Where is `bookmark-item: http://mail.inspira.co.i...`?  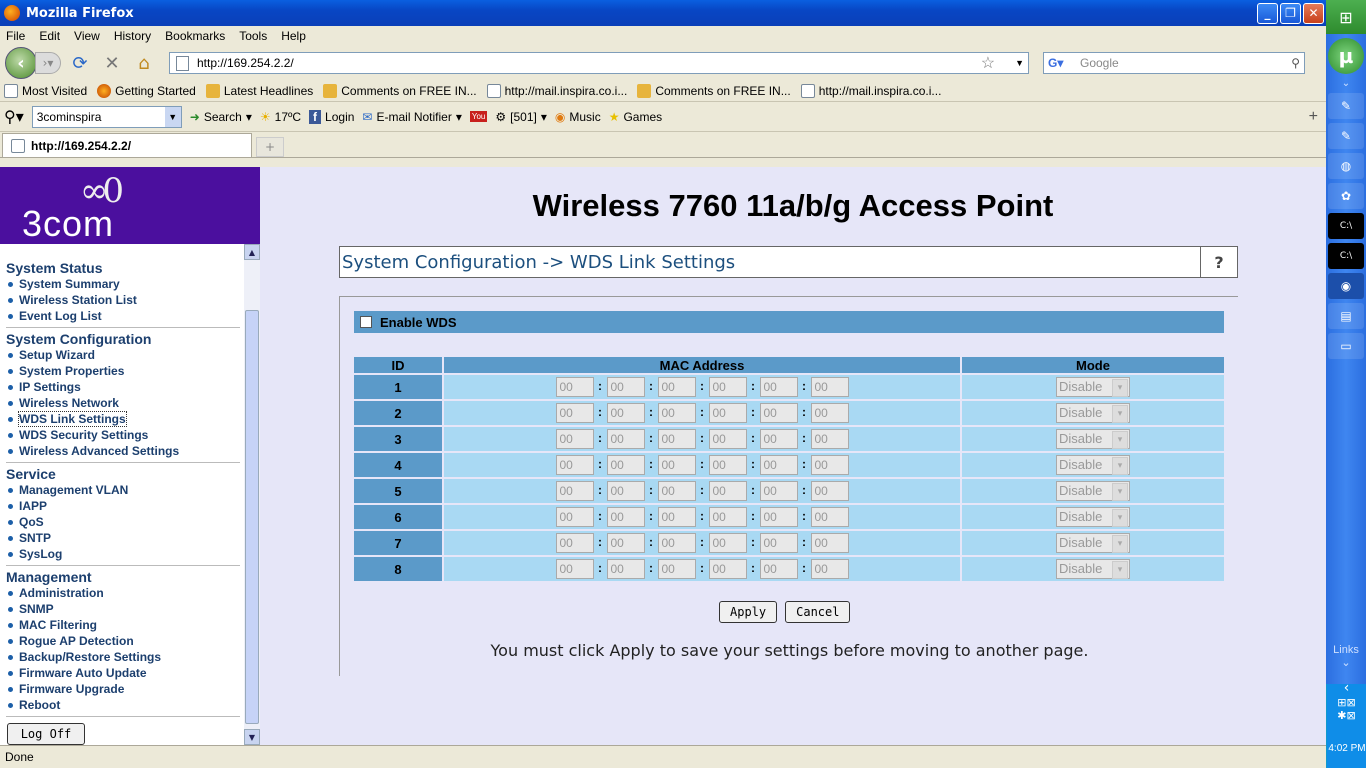 bookmark-item: http://mail.inspira.co.i... is located at coordinates (870, 90).